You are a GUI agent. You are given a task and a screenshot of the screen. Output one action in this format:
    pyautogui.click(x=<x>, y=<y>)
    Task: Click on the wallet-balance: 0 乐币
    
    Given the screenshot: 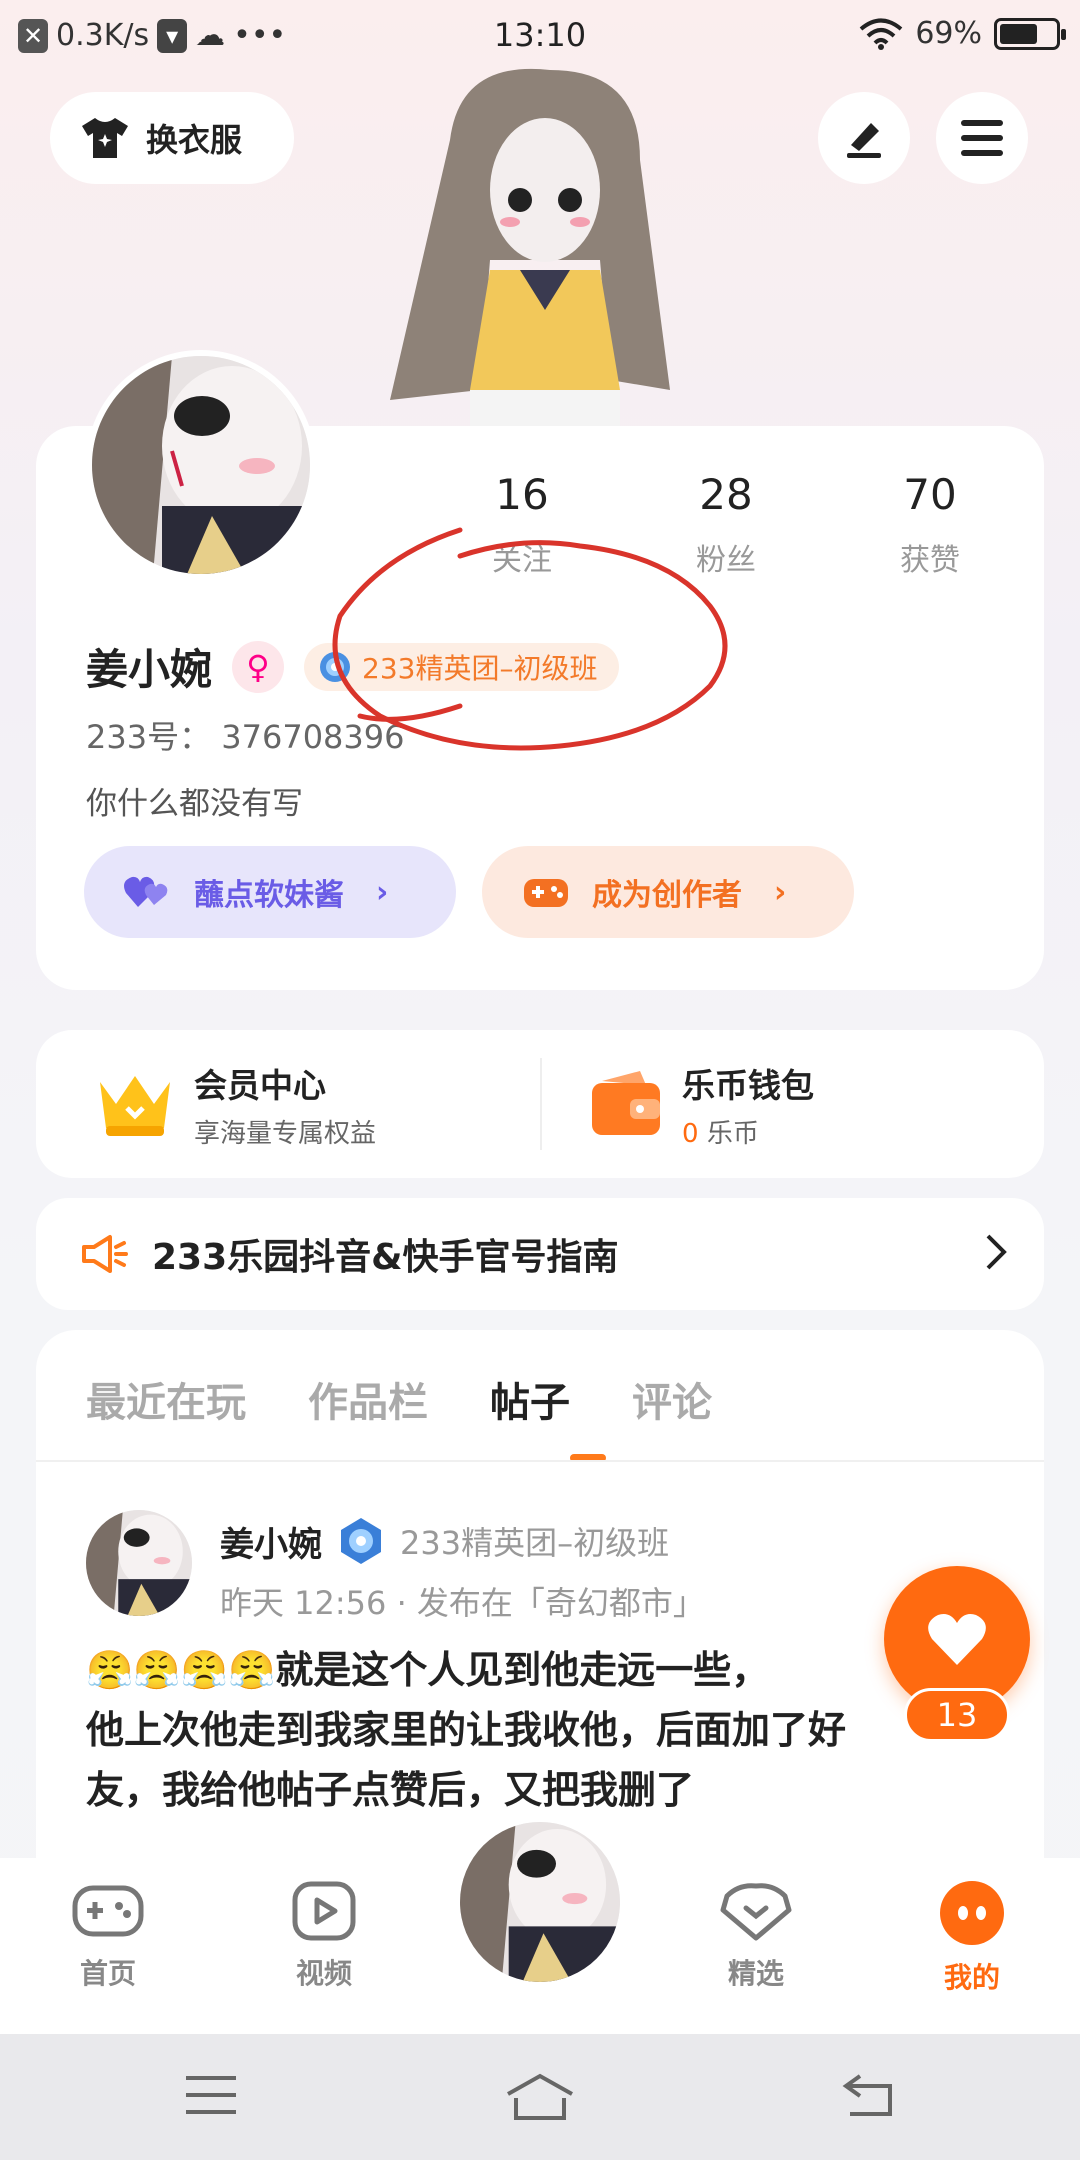 What is the action you would take?
    pyautogui.click(x=748, y=1131)
    